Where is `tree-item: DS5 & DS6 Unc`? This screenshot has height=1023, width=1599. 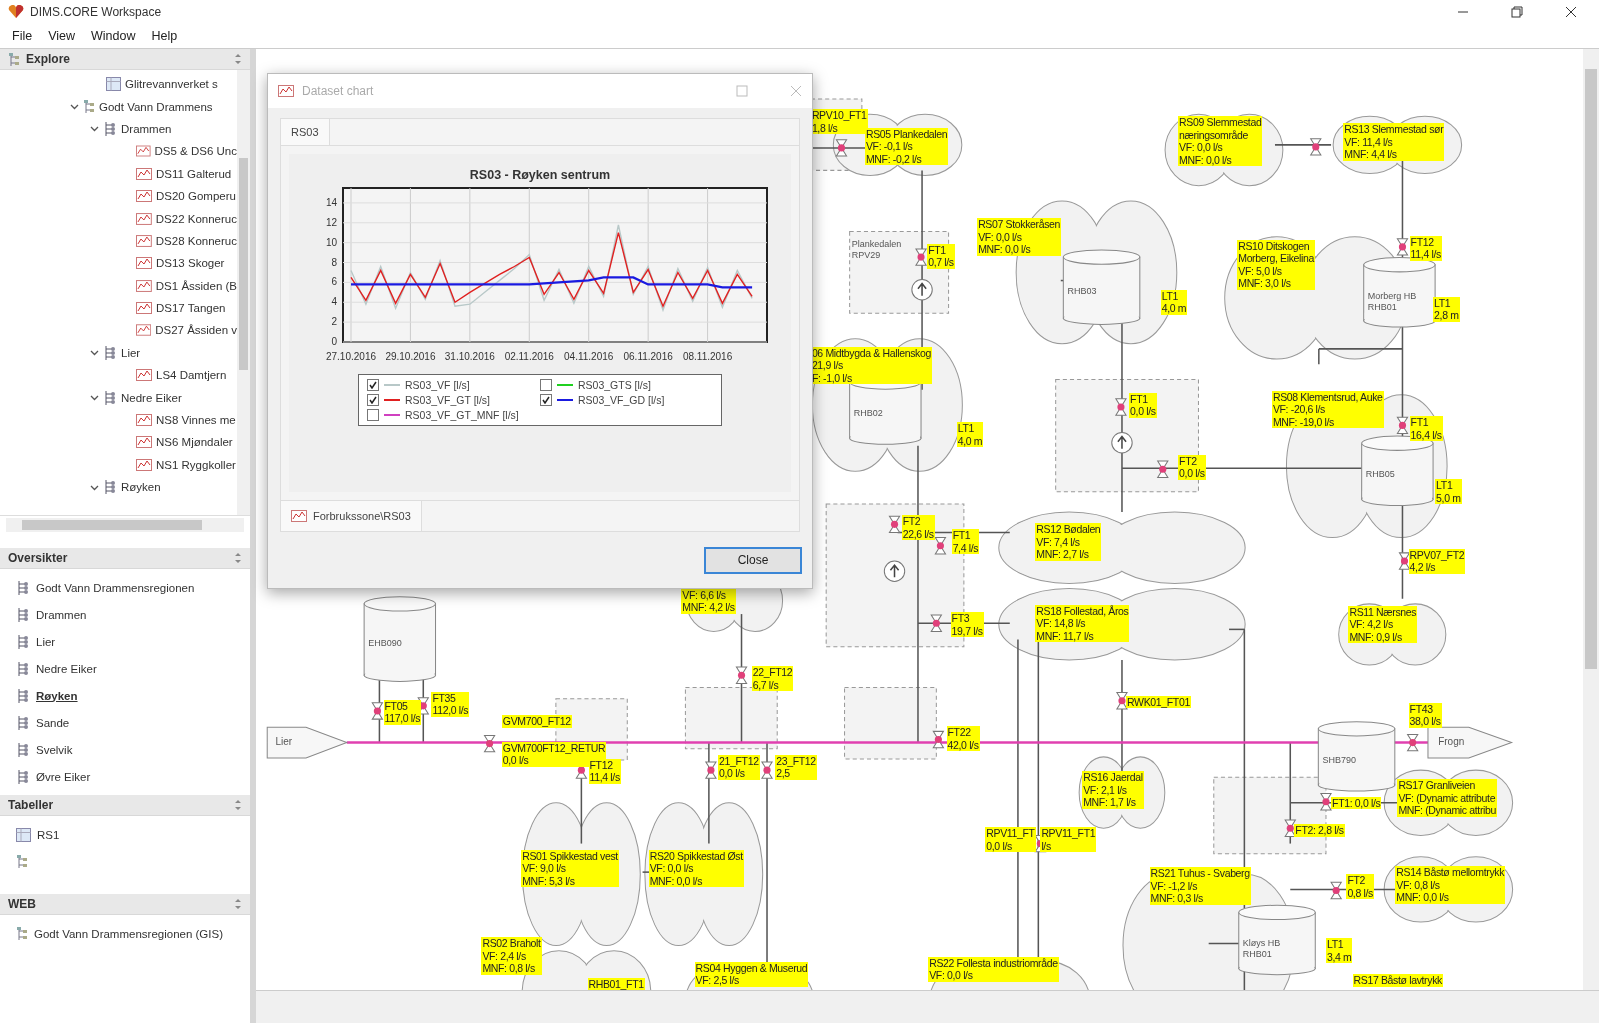
tree-item: DS5 & DS6 Unc is located at coordinates (118, 151).